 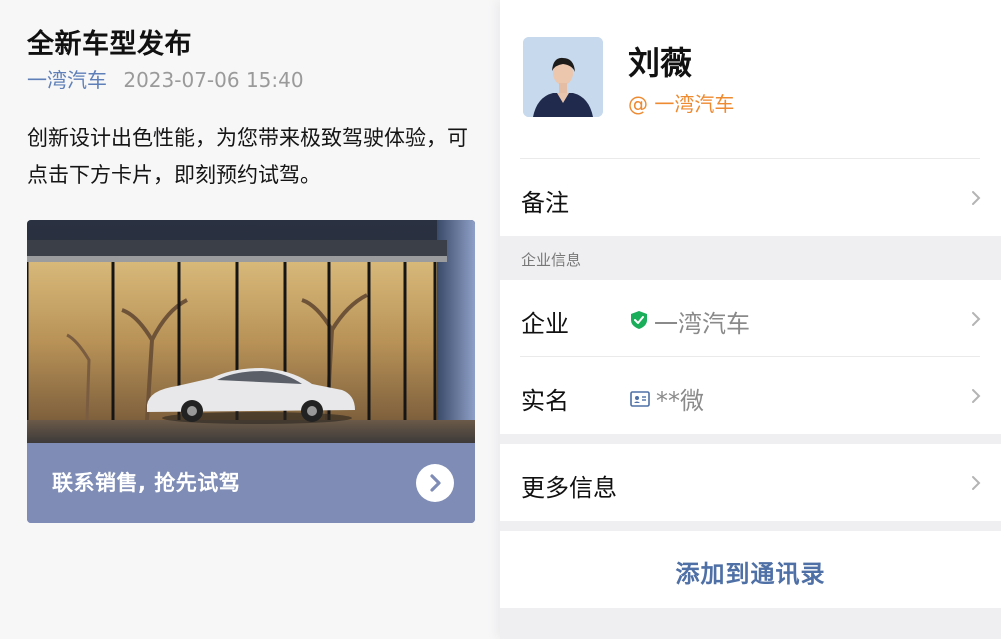 I want to click on post-body: 创新设计出色性能，为您带来极致驾驶体验，可点击下方卡片，即刻预约试驾。, so click(x=247, y=156).